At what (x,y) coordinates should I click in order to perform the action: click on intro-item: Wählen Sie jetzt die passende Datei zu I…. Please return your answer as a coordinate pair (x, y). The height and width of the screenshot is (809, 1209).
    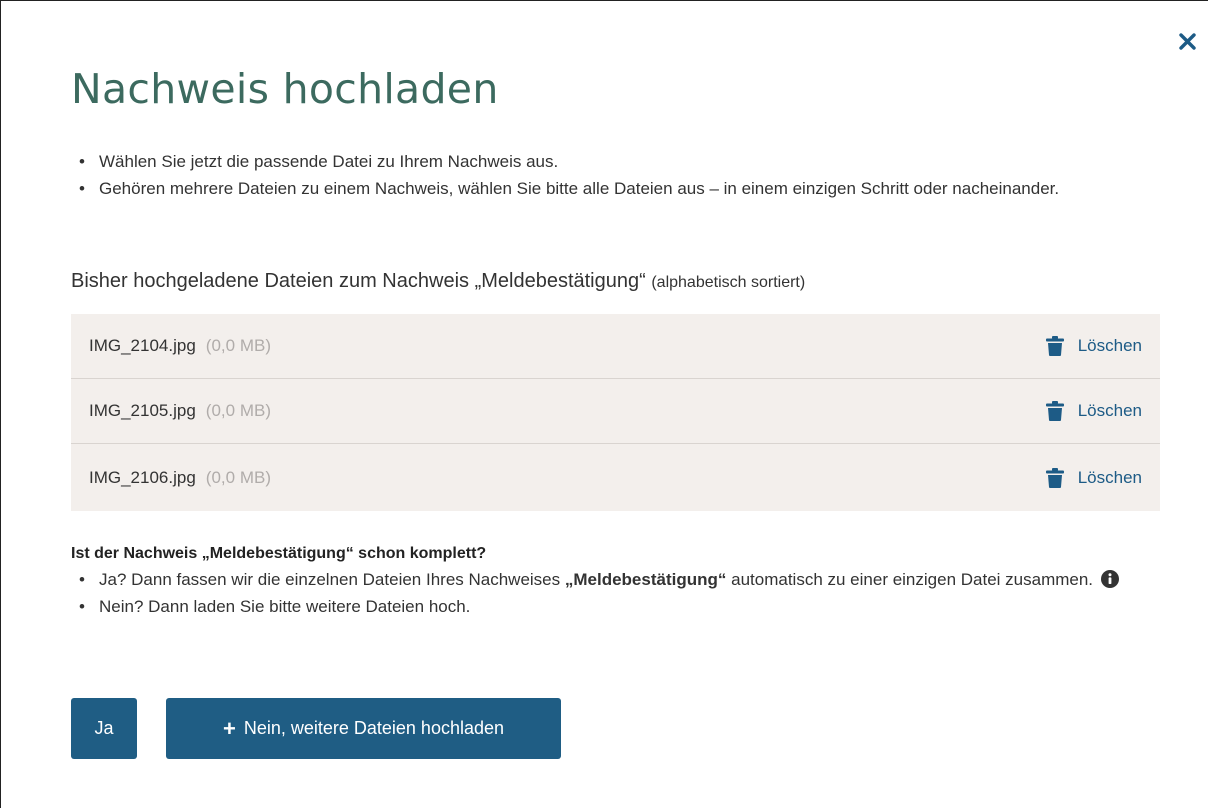
    Looking at the image, I should click on (601, 161).